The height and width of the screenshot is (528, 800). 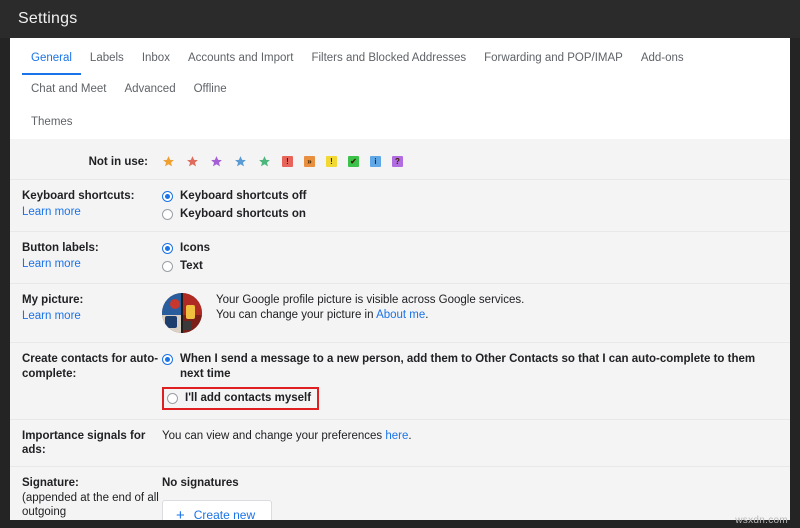 I want to click on stars-not-in-use-row: Not in use: ! » ! ✔ i ?, so click(x=400, y=162).